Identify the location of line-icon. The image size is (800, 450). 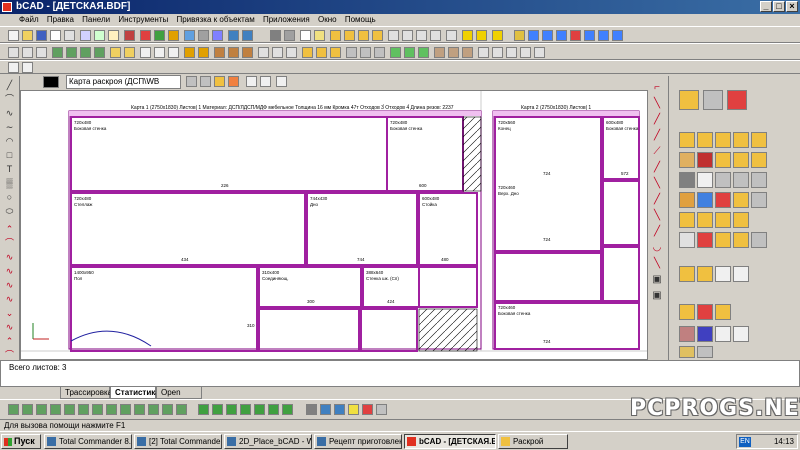
(289, 35).